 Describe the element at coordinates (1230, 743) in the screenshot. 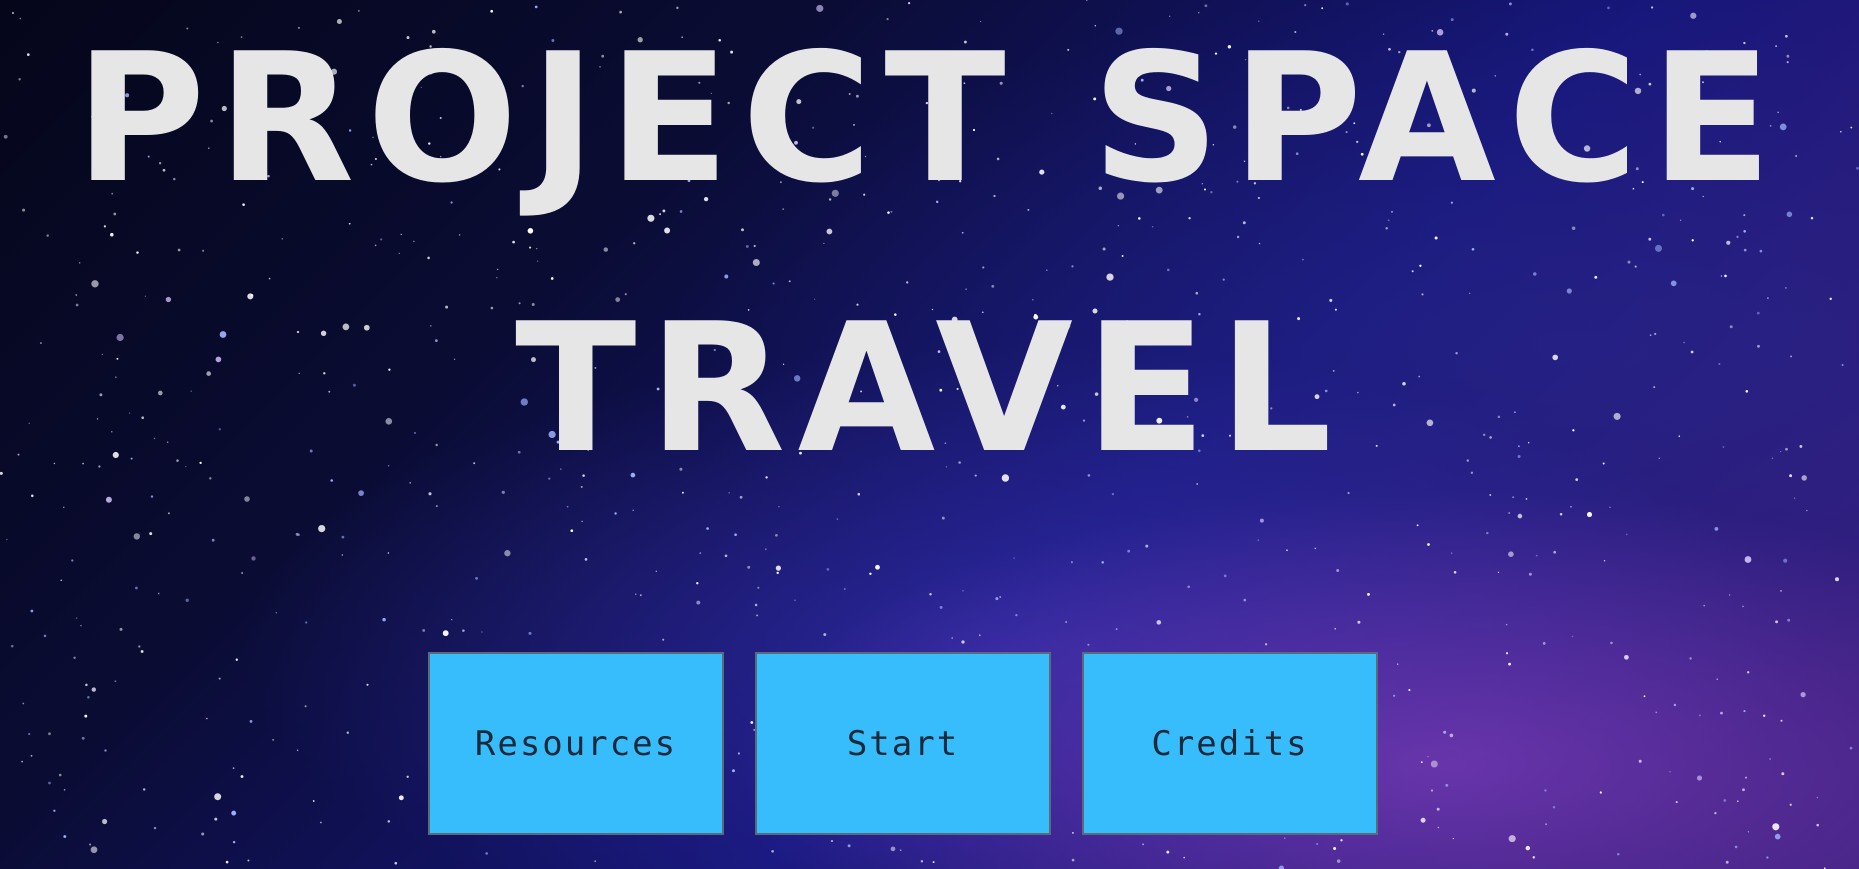

I see `credits-button: Credits` at that location.